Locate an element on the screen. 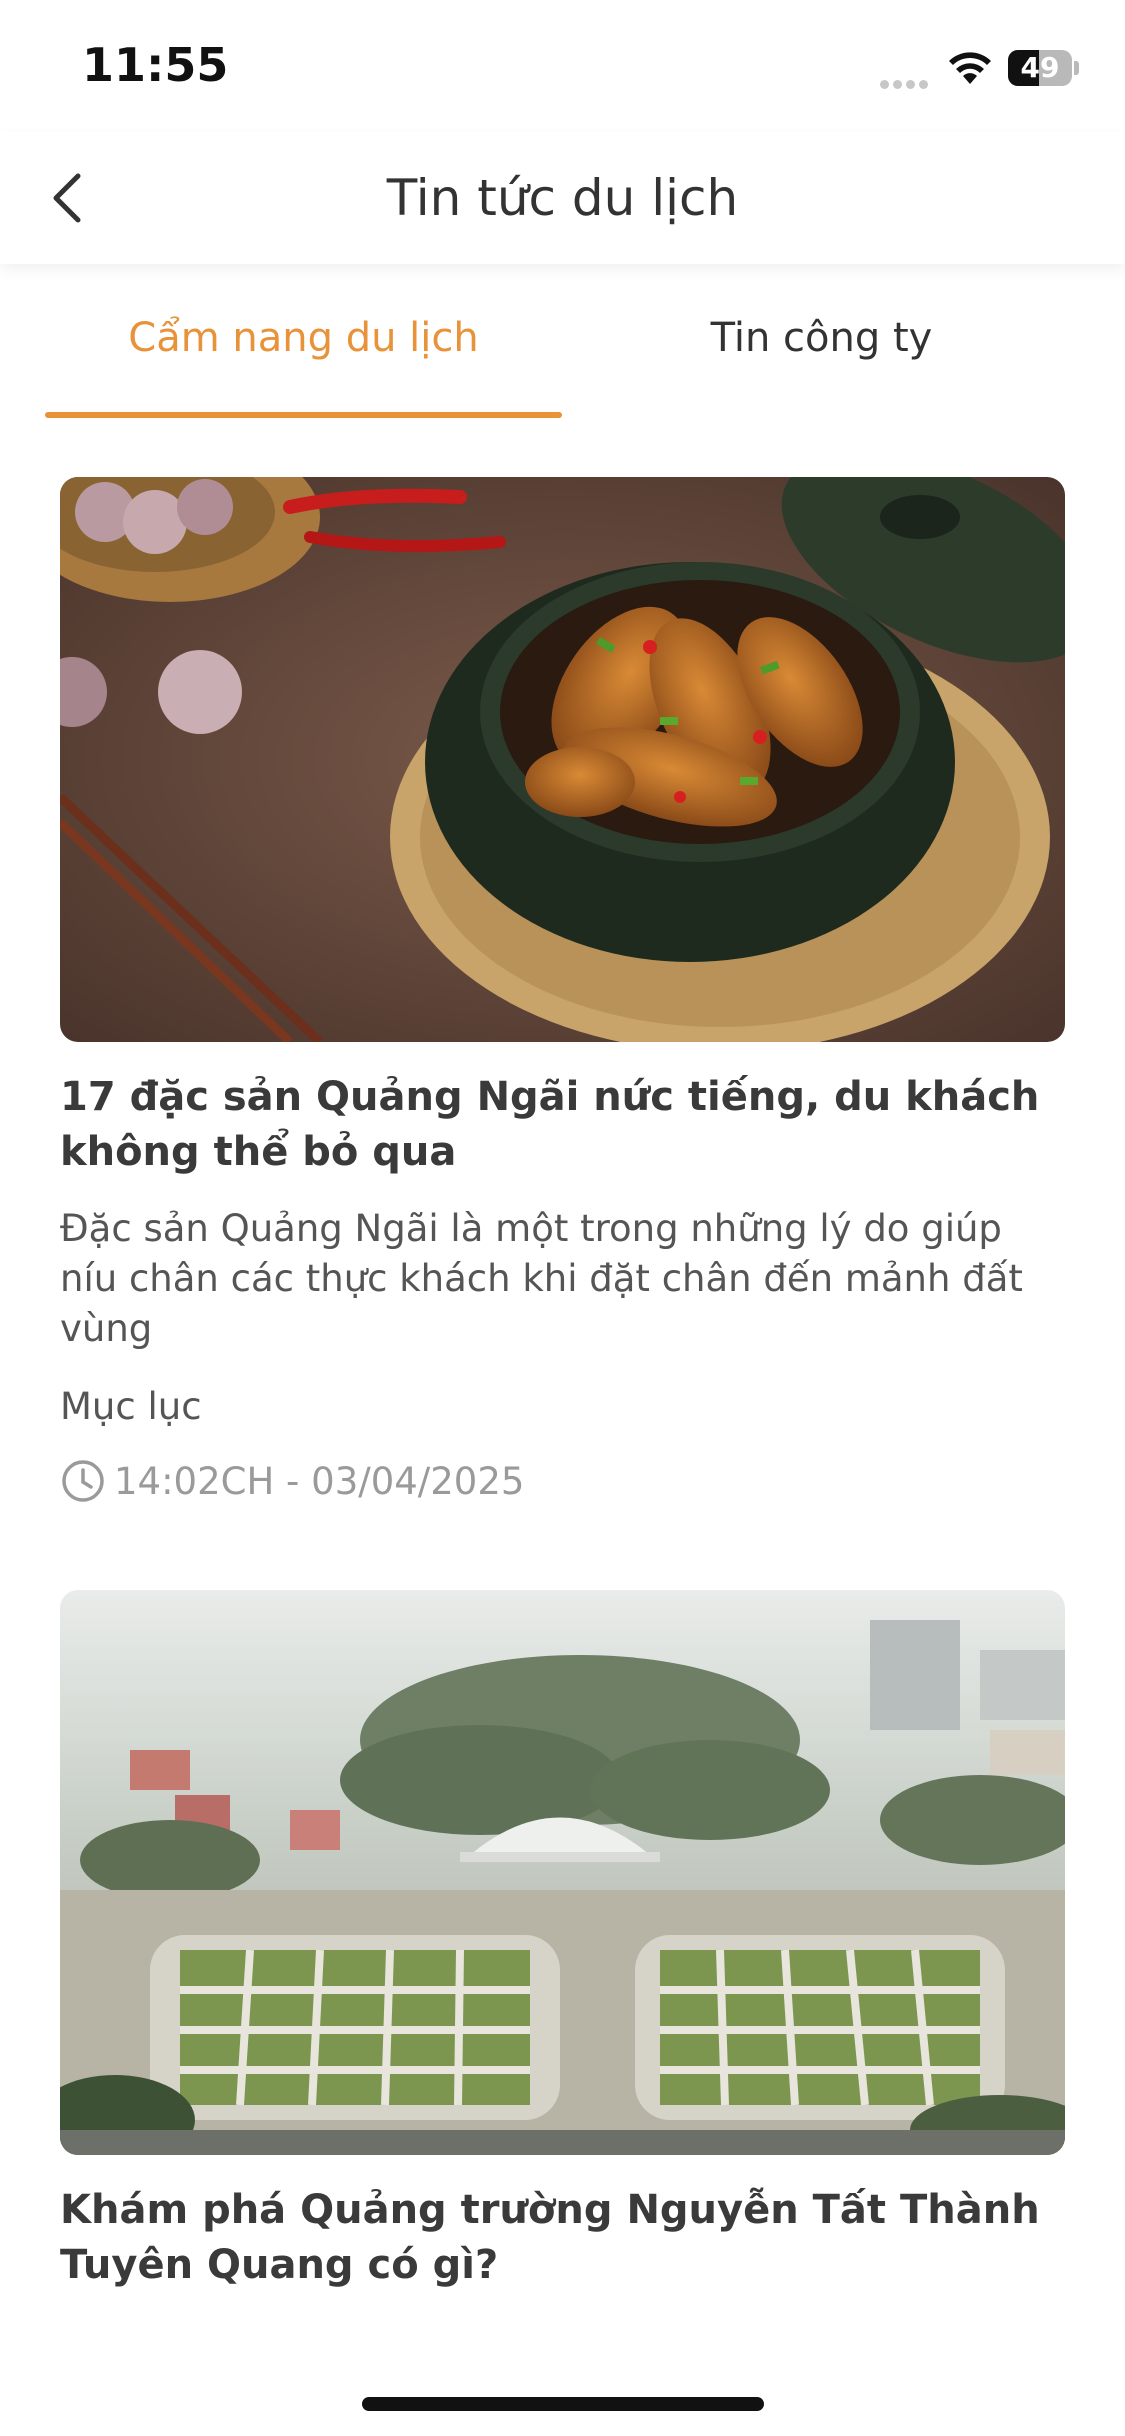 The height and width of the screenshot is (2436, 1125). home-indicator is located at coordinates (563, 2404).